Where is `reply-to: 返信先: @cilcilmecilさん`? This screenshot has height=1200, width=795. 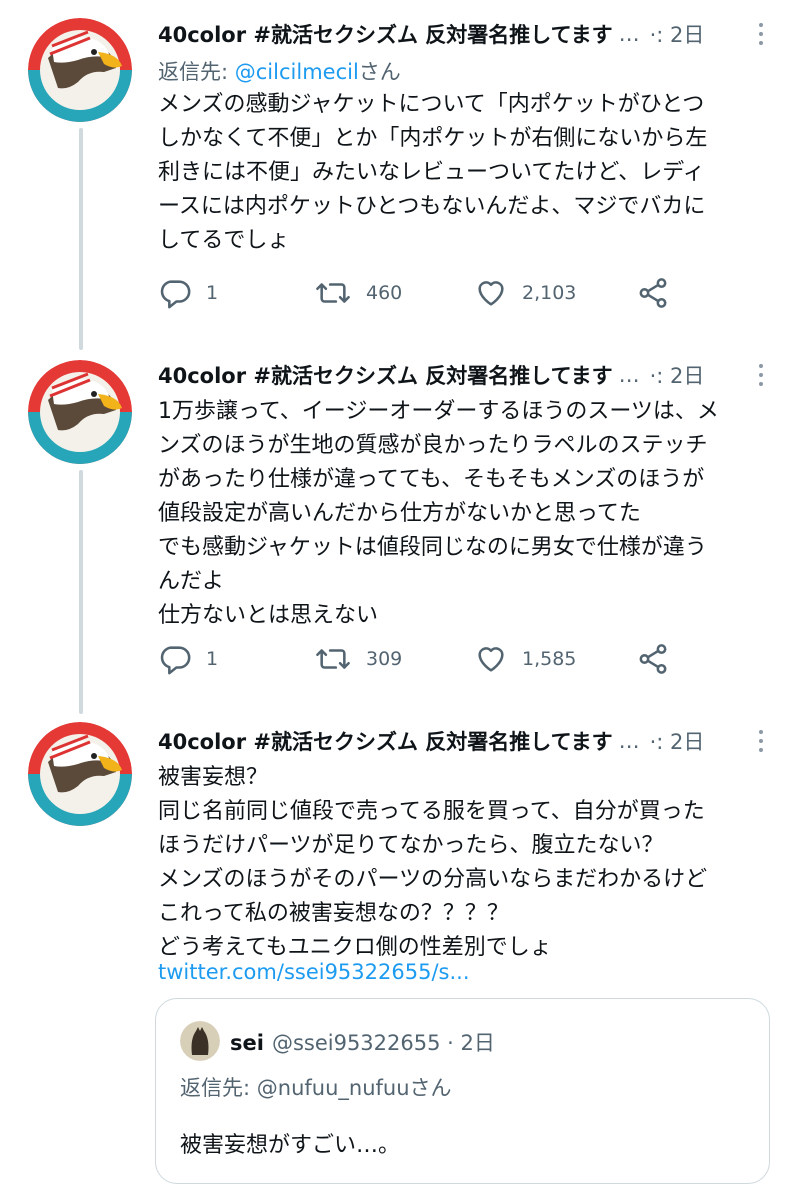 reply-to: 返信先: @cilcilmecilさん is located at coordinates (279, 71).